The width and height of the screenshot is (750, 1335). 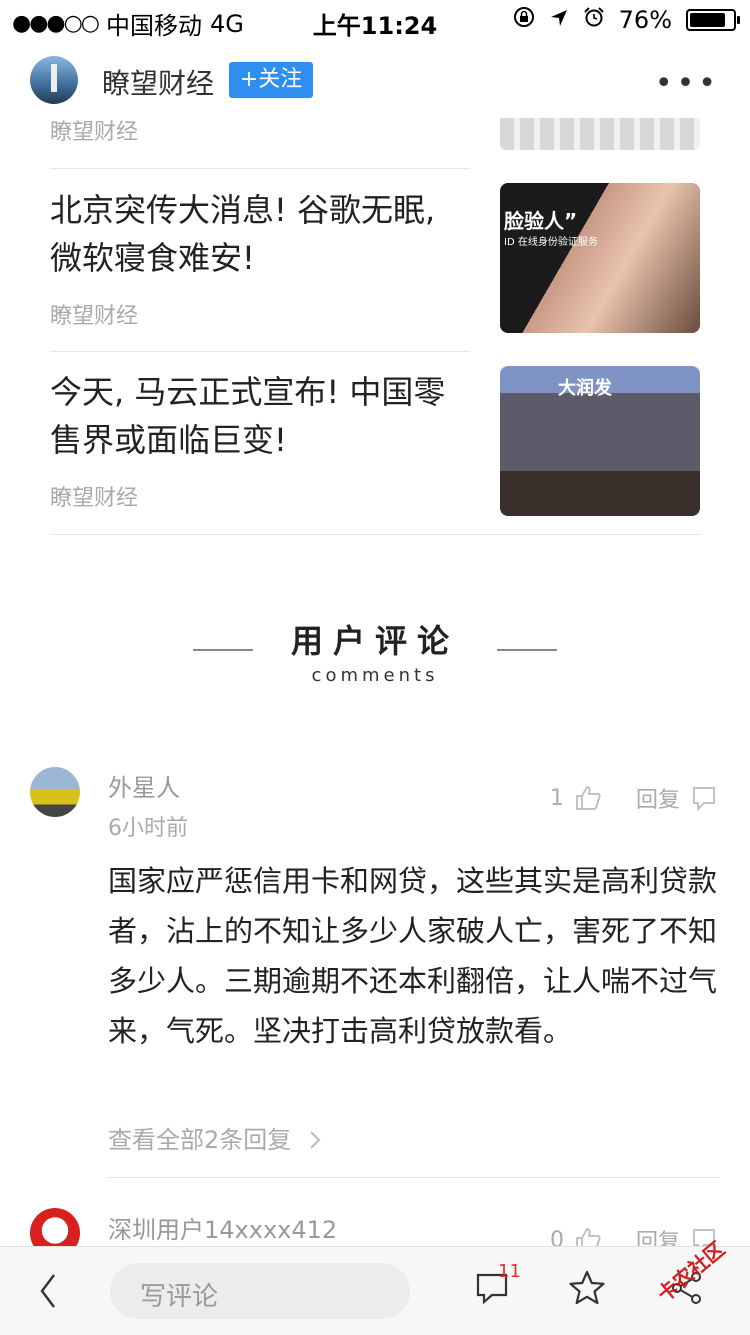 What do you see at coordinates (158, 82) in the screenshot?
I see `publisher-name: 瞭望财经` at bounding box center [158, 82].